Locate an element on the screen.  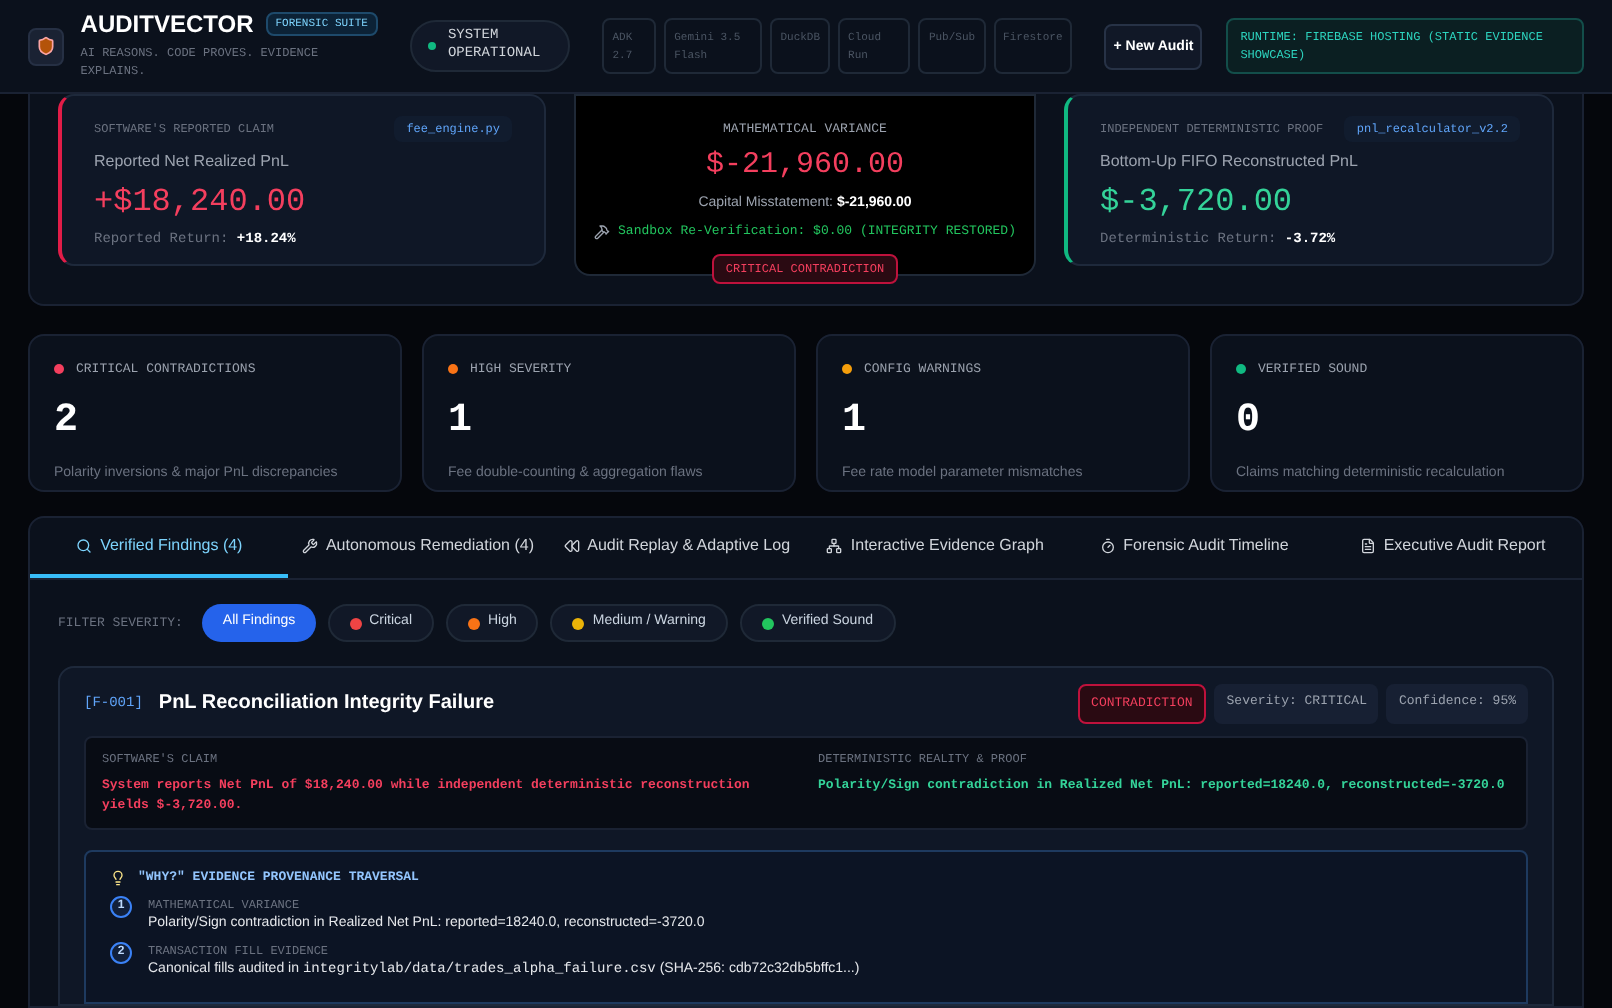
tab: Forensic Audit Timeline is located at coordinates (1194, 548).